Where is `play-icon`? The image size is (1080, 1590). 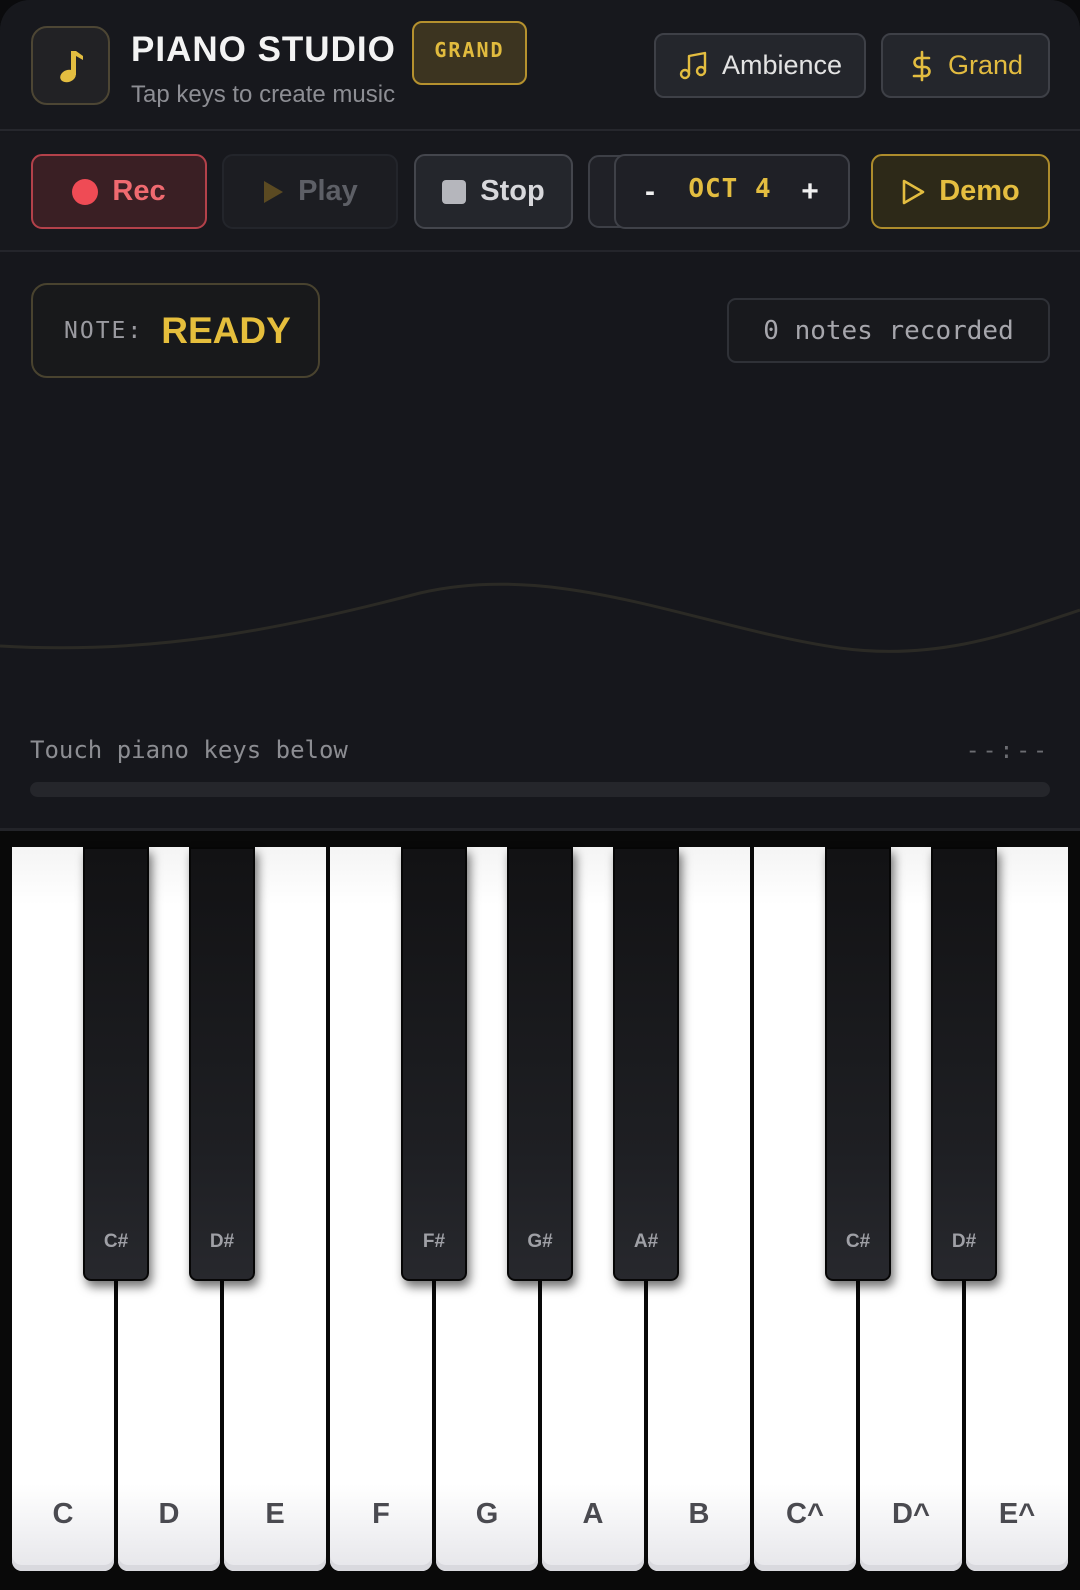
play-icon is located at coordinates (274, 191).